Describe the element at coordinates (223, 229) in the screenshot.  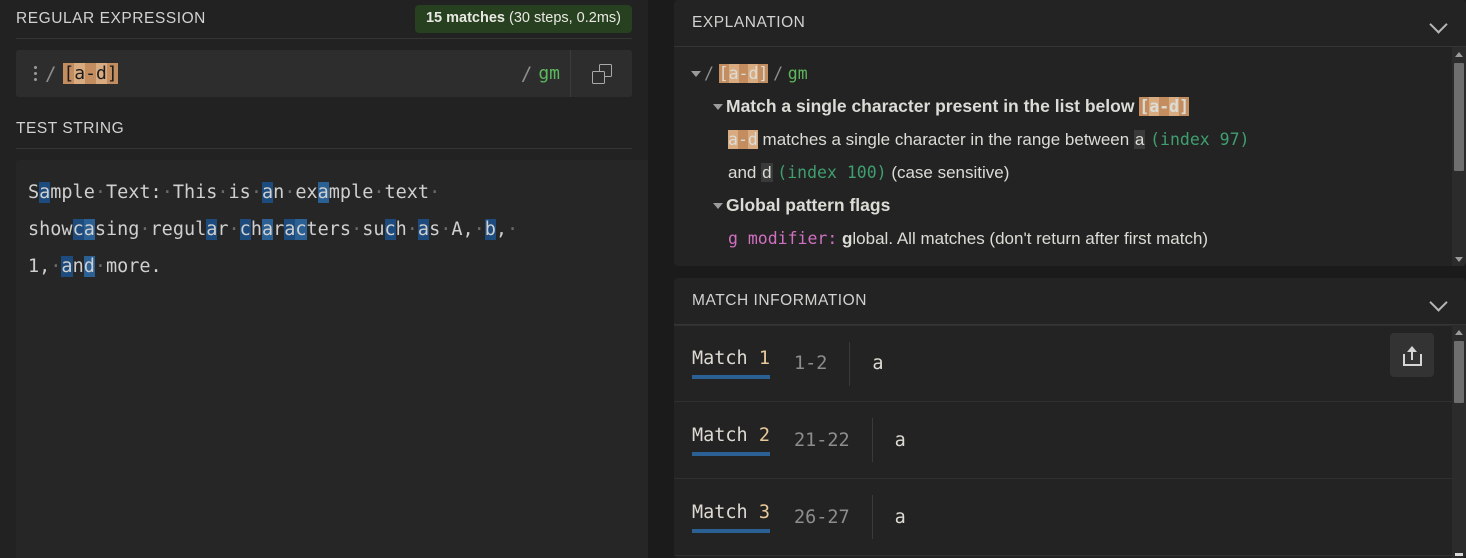
I see `test-string-segment: r` at that location.